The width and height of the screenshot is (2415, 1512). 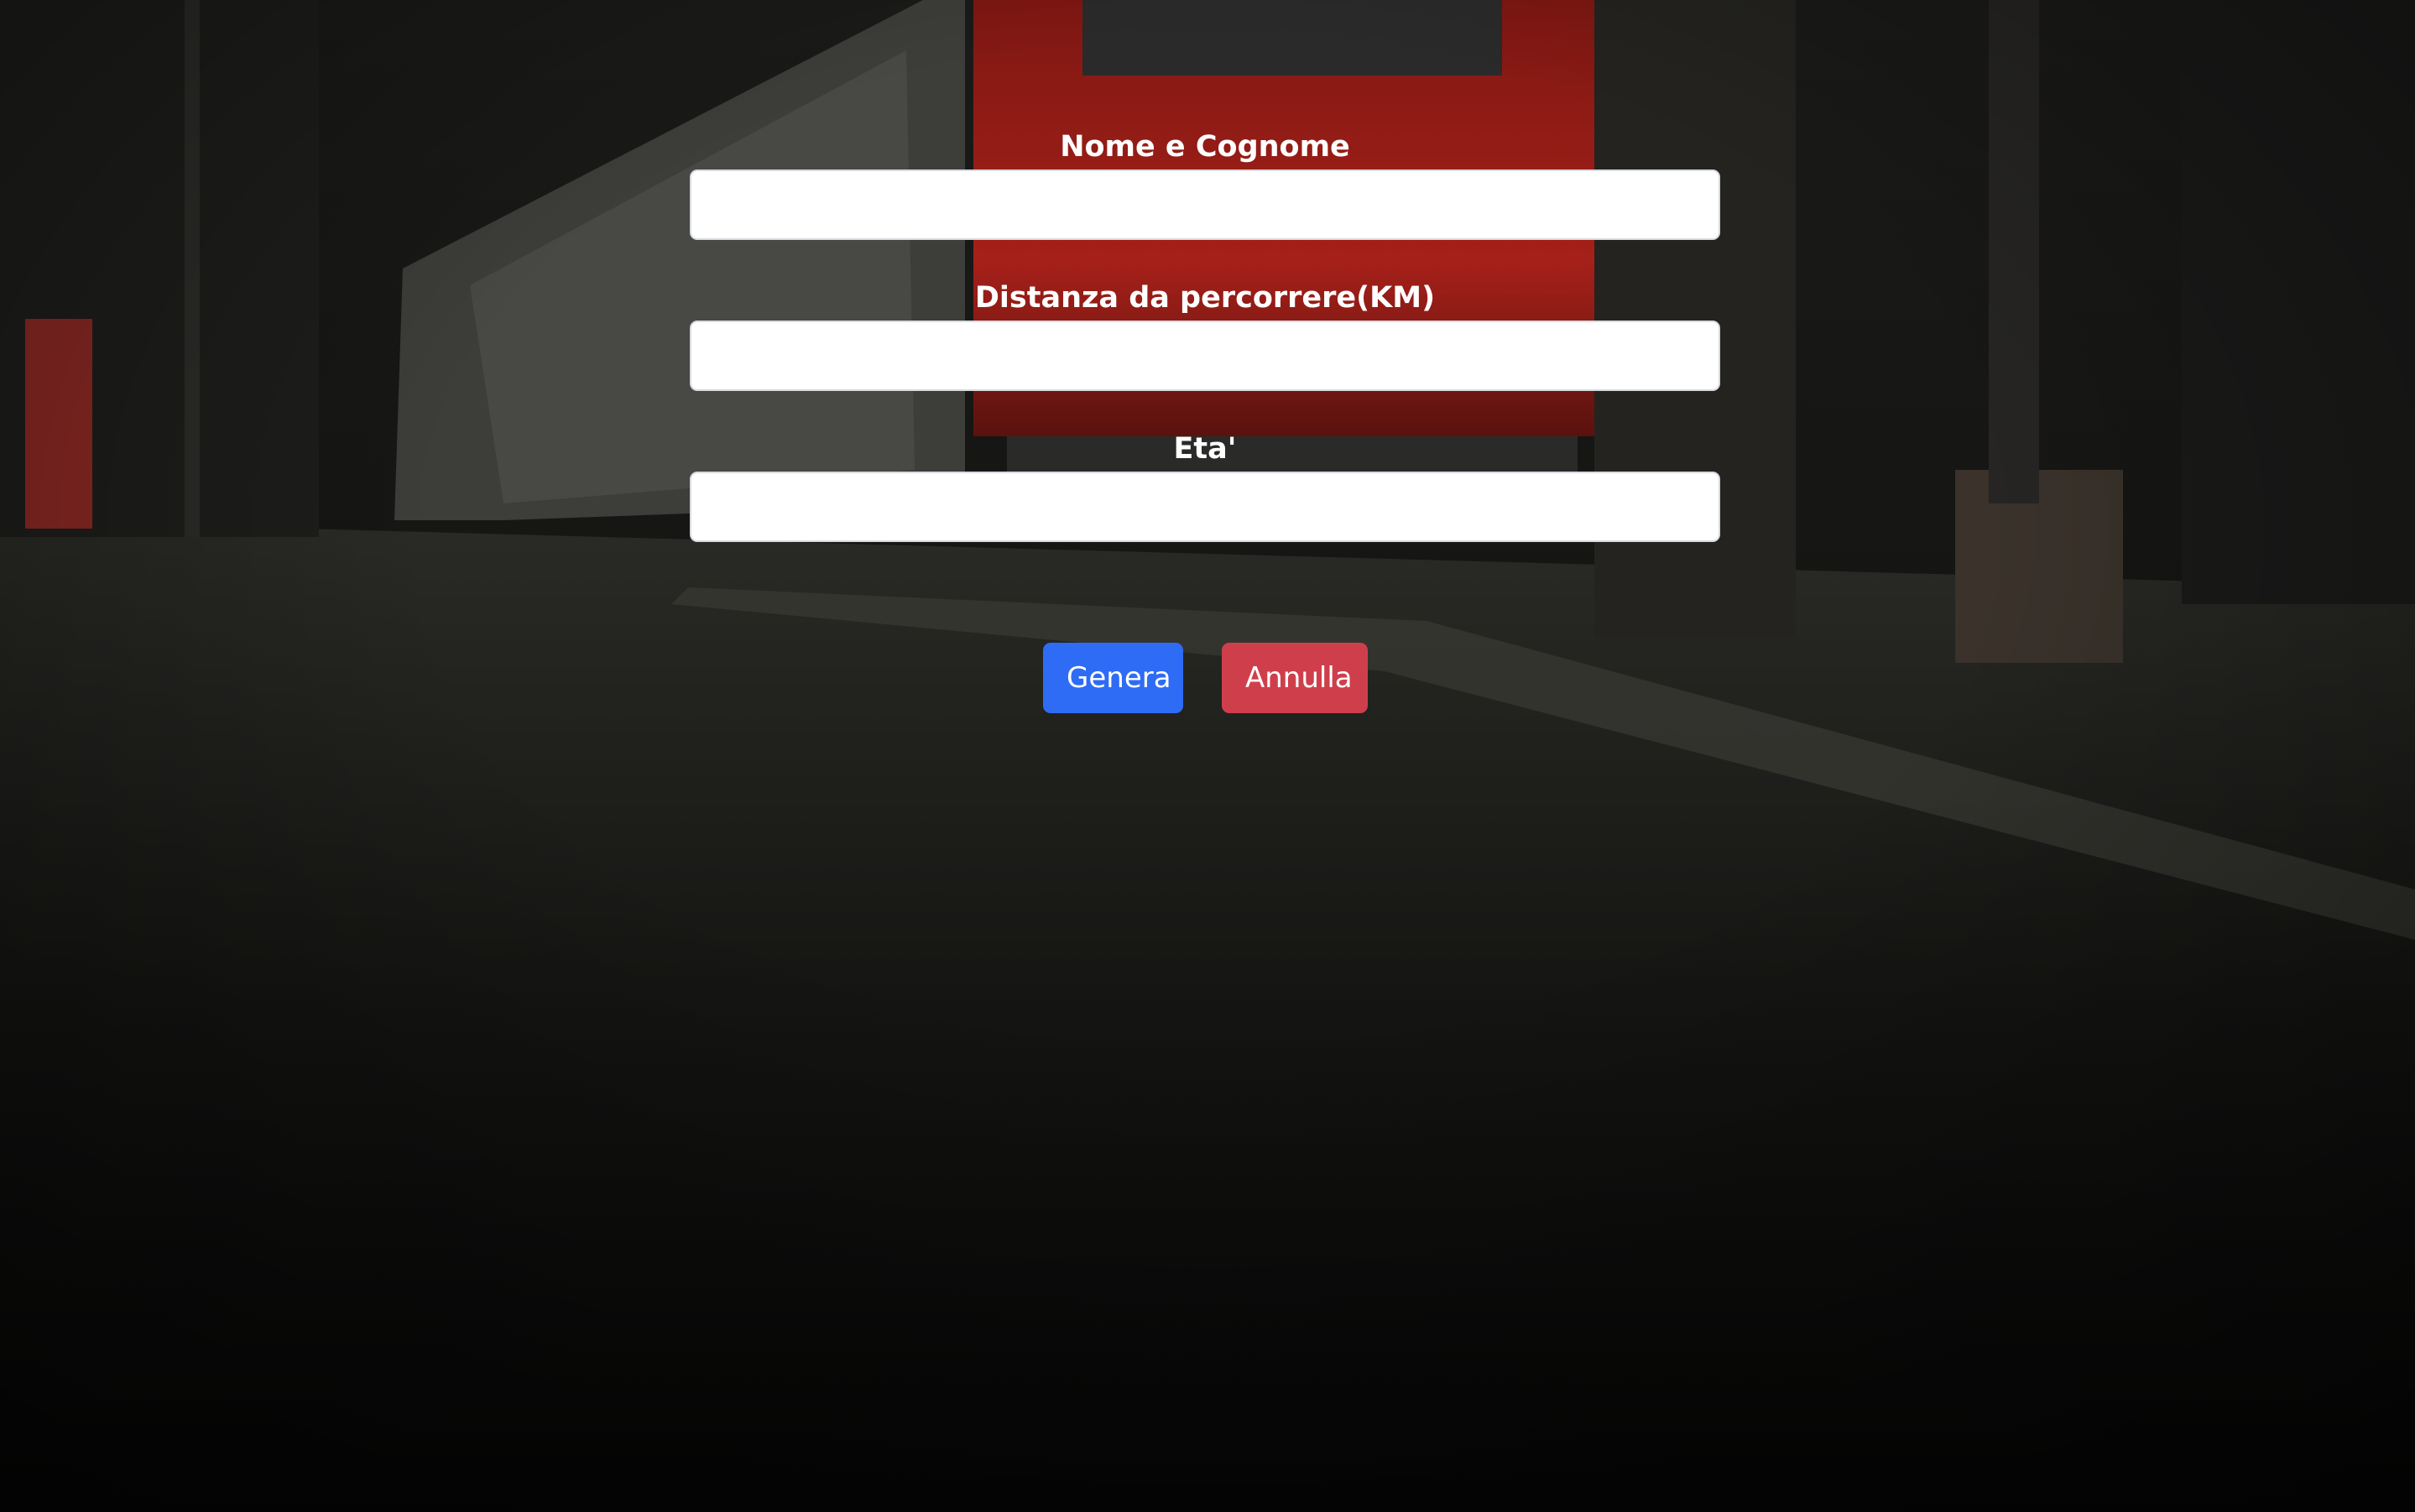 I want to click on name-label: Nome e Cognome, so click(x=1205, y=147).